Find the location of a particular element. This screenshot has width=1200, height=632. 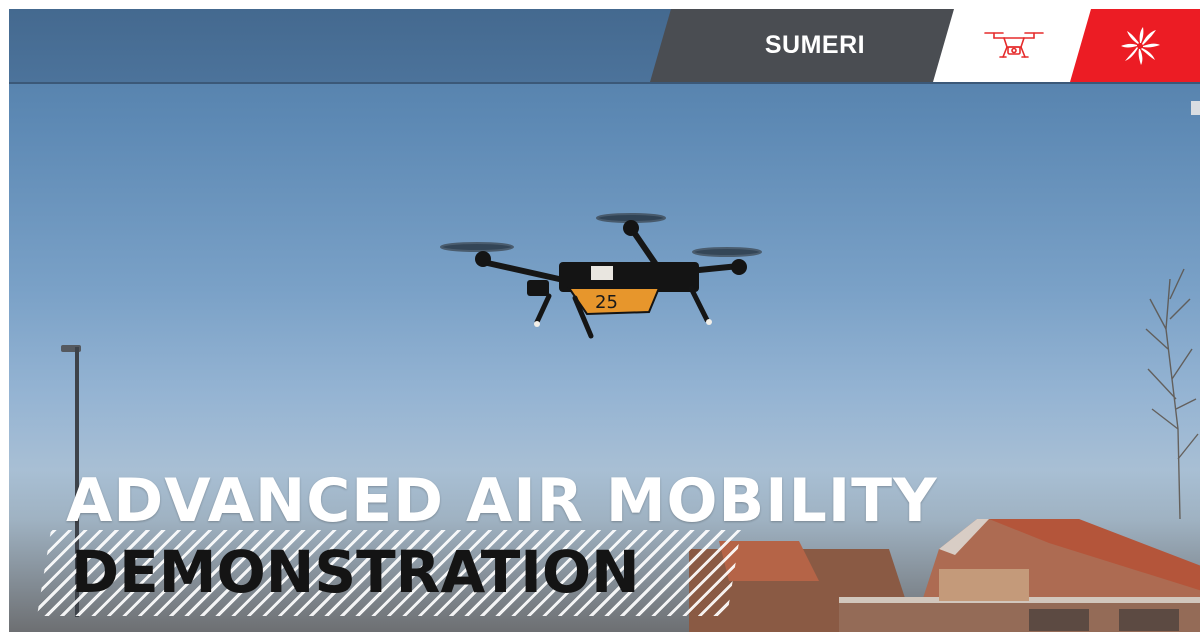

brand-label: SUMERI is located at coordinates (815, 45).